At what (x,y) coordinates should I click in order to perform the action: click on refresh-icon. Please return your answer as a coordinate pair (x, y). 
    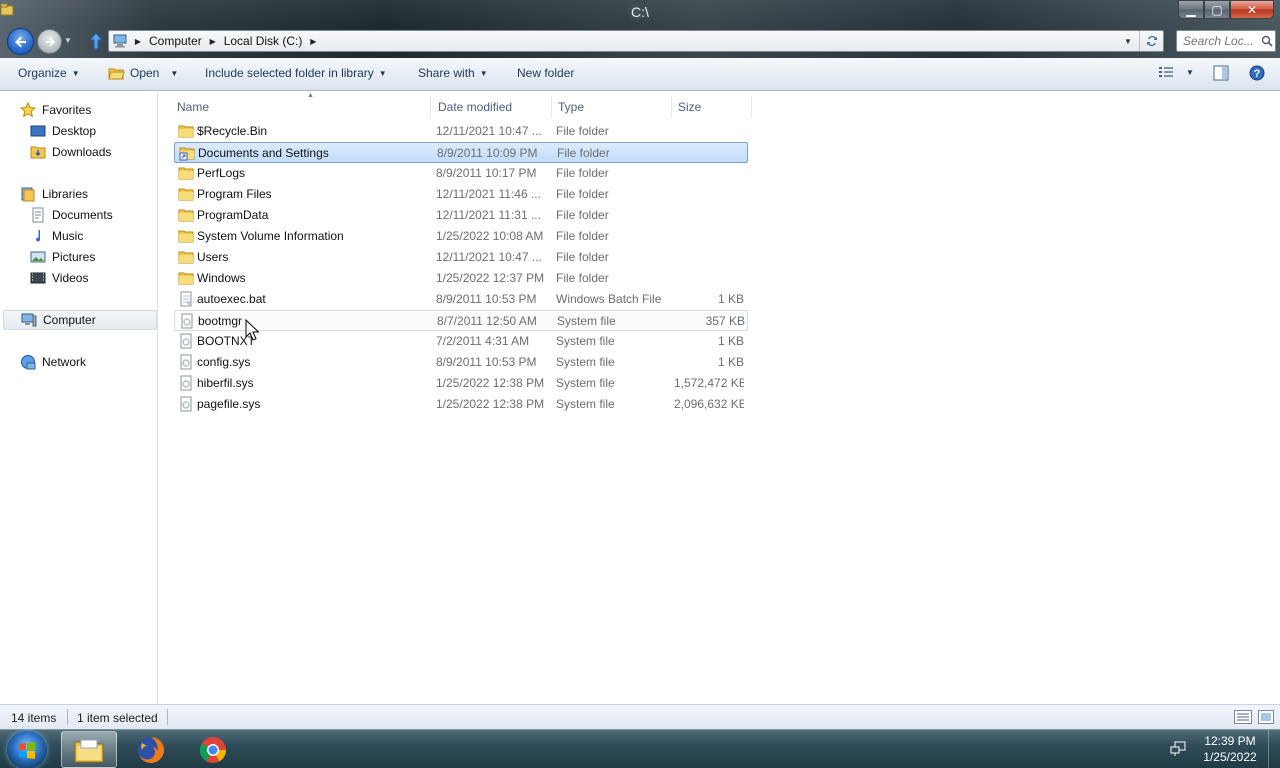
    Looking at the image, I should click on (1151, 41).